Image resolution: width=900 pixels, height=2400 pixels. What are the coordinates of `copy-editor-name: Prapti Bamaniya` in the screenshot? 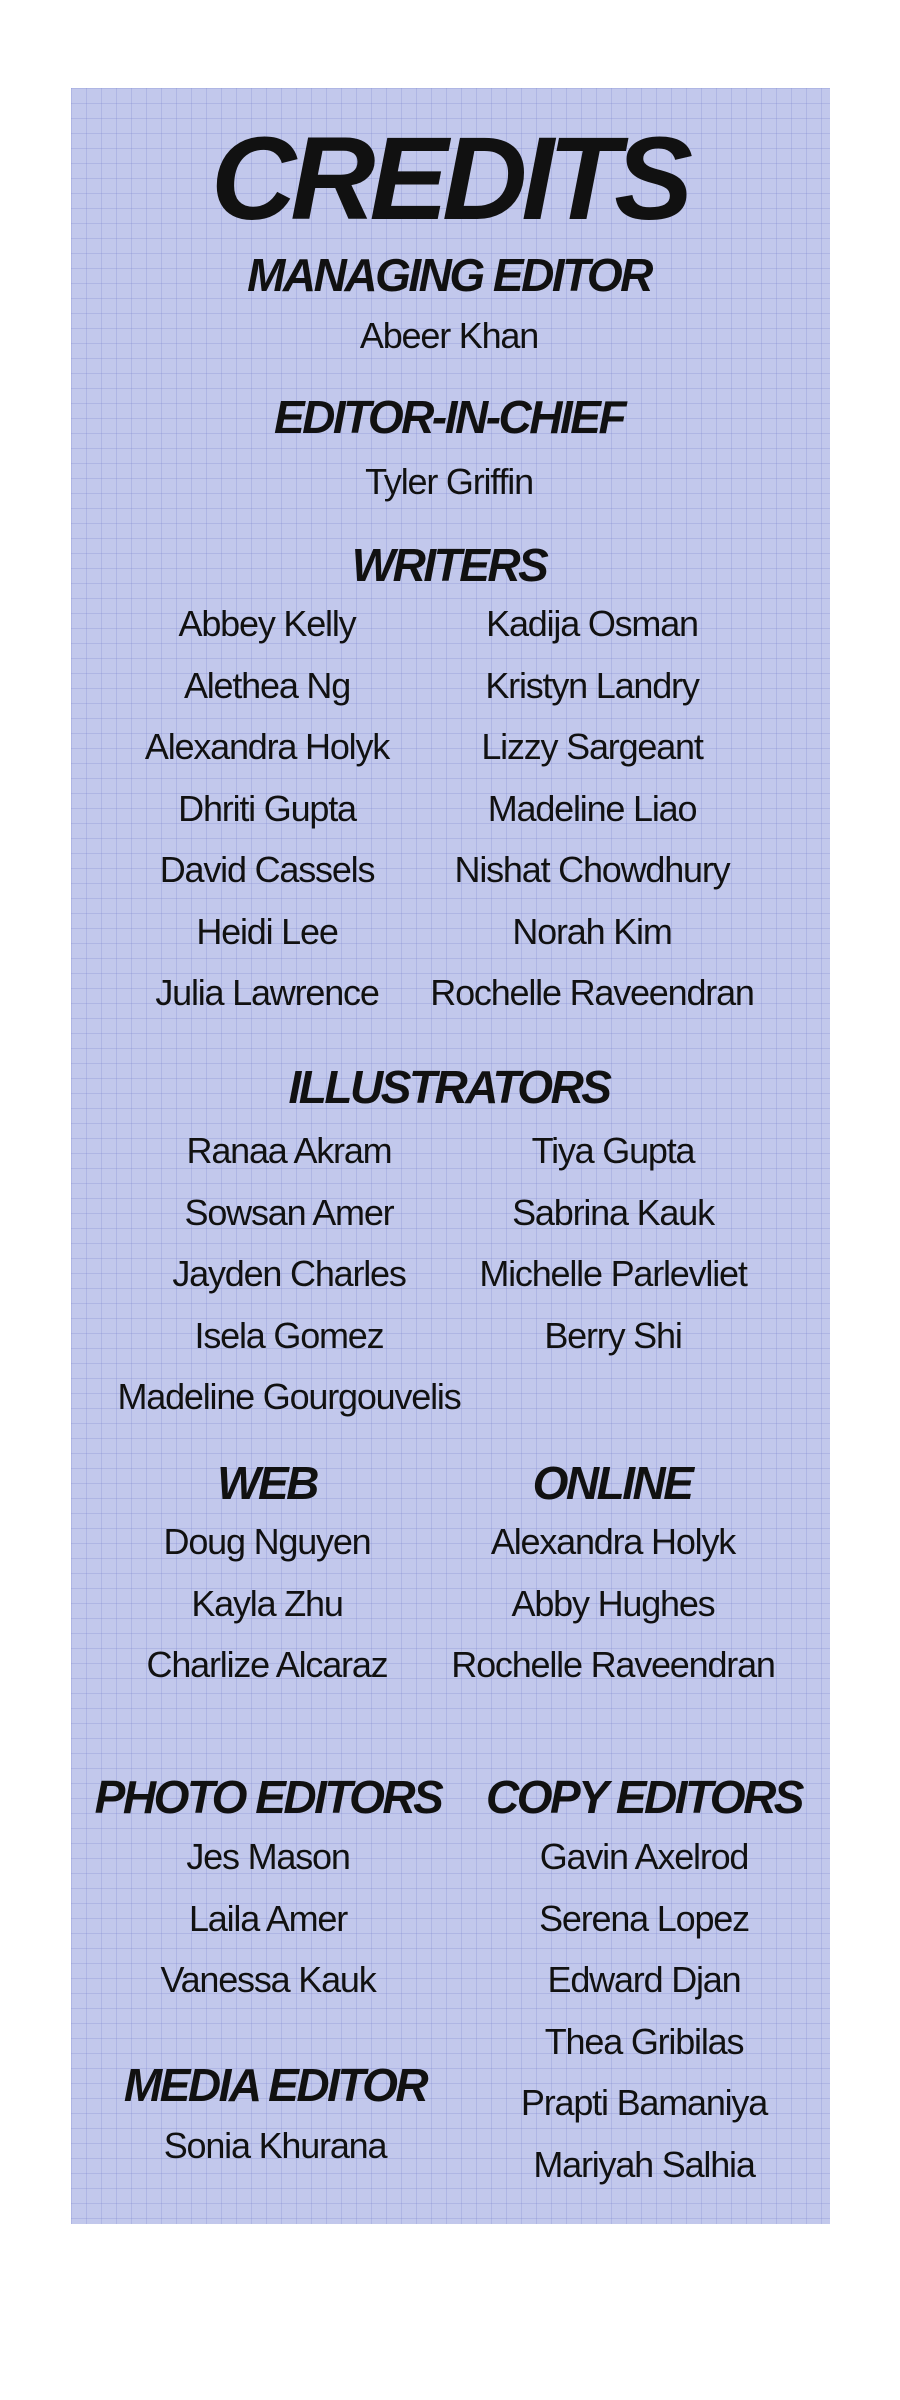 It's located at (644, 2102).